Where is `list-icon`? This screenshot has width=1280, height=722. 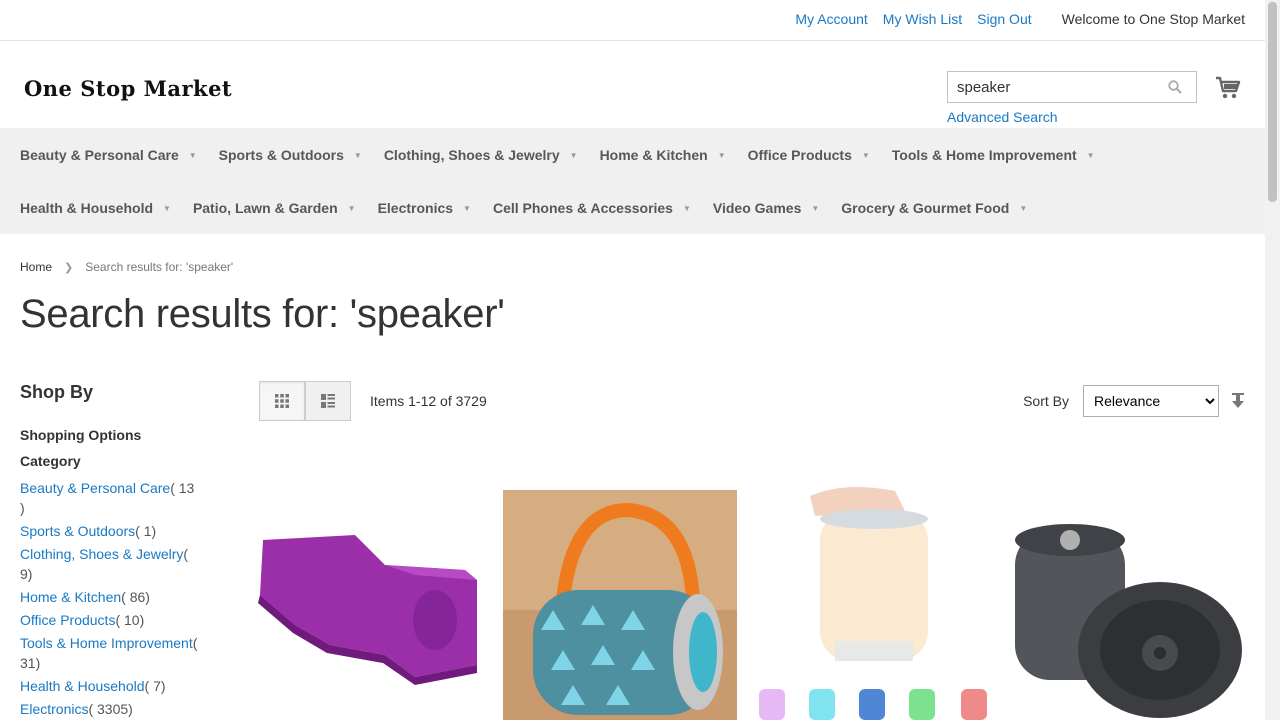
list-icon is located at coordinates (328, 401).